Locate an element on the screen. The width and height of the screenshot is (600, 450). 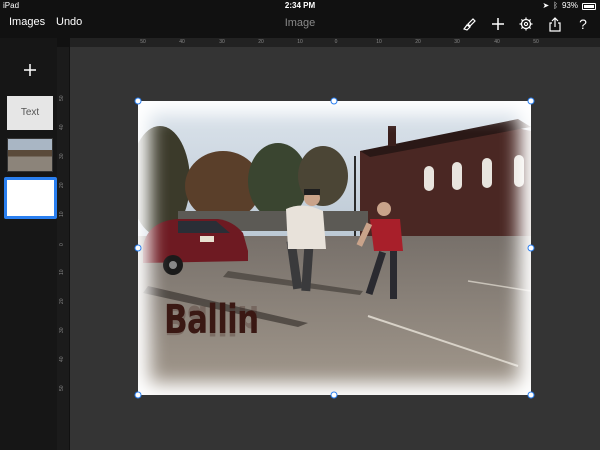
resize-handle-right is located at coordinates (531, 248).